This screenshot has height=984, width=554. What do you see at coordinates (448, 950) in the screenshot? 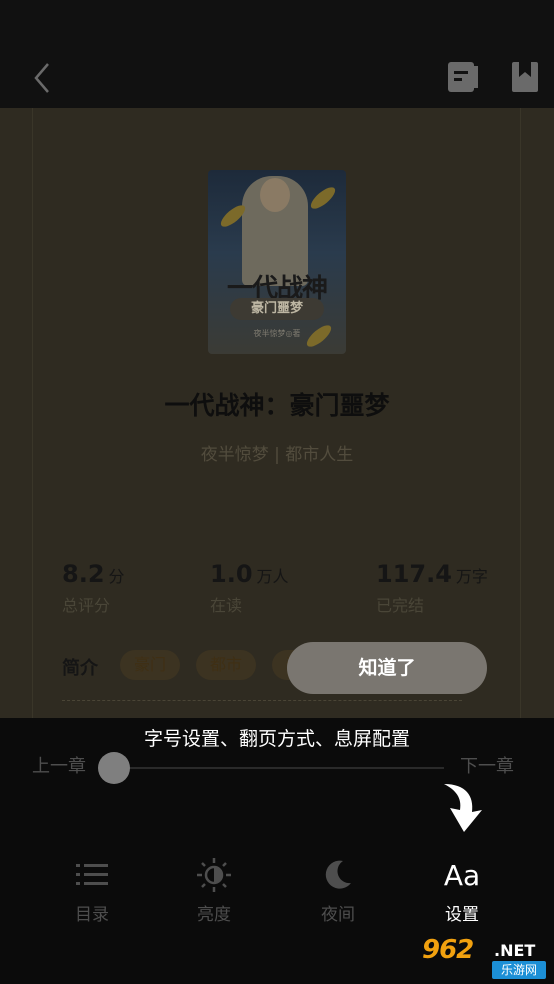
I see `watermark-number: 962` at bounding box center [448, 950].